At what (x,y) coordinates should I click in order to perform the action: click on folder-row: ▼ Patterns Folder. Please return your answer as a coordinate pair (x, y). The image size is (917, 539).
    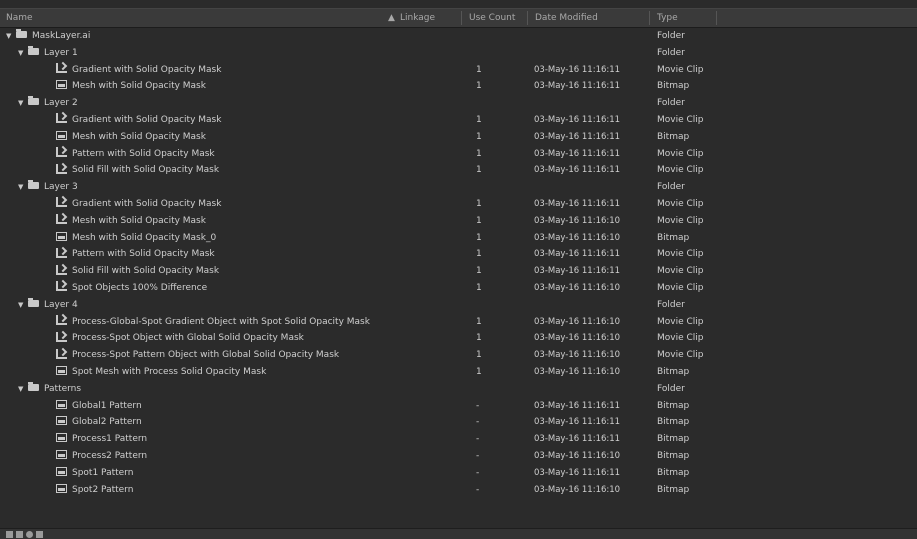
    Looking at the image, I should click on (458, 389).